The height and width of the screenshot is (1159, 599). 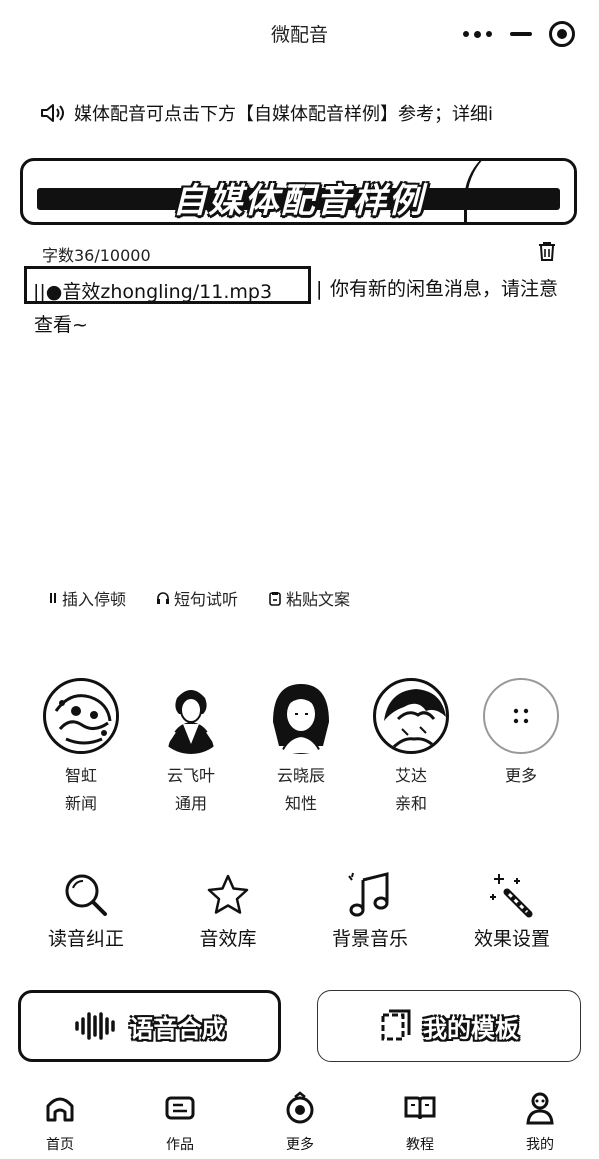 I want to click on synthesize-button: 语音合成, so click(x=149, y=1026).